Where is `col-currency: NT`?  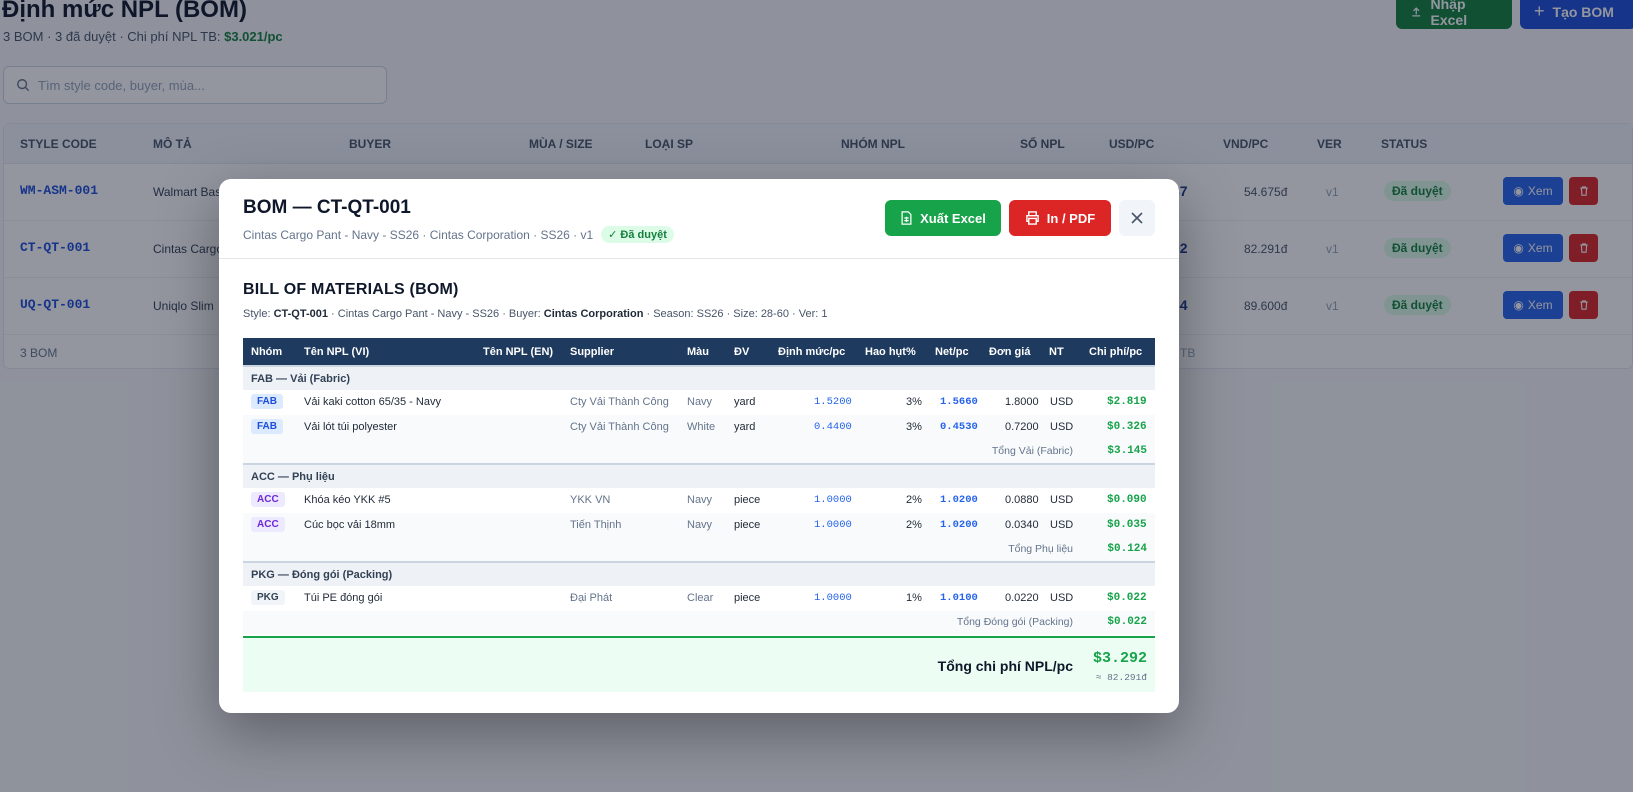 col-currency: NT is located at coordinates (1056, 352).